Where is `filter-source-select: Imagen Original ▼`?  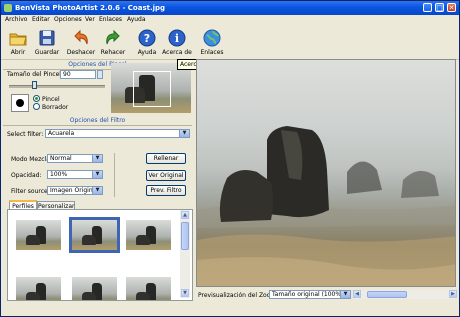 filter-source-select: Imagen Original ▼ is located at coordinates (75, 190).